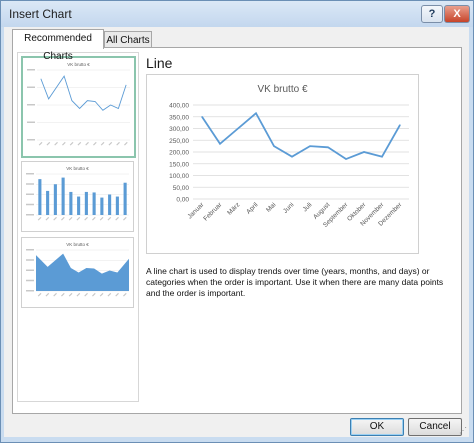 This screenshot has height=443, width=474. What do you see at coordinates (58, 45) in the screenshot?
I see `tab-recommended-charts: Recommended Charts` at bounding box center [58, 45].